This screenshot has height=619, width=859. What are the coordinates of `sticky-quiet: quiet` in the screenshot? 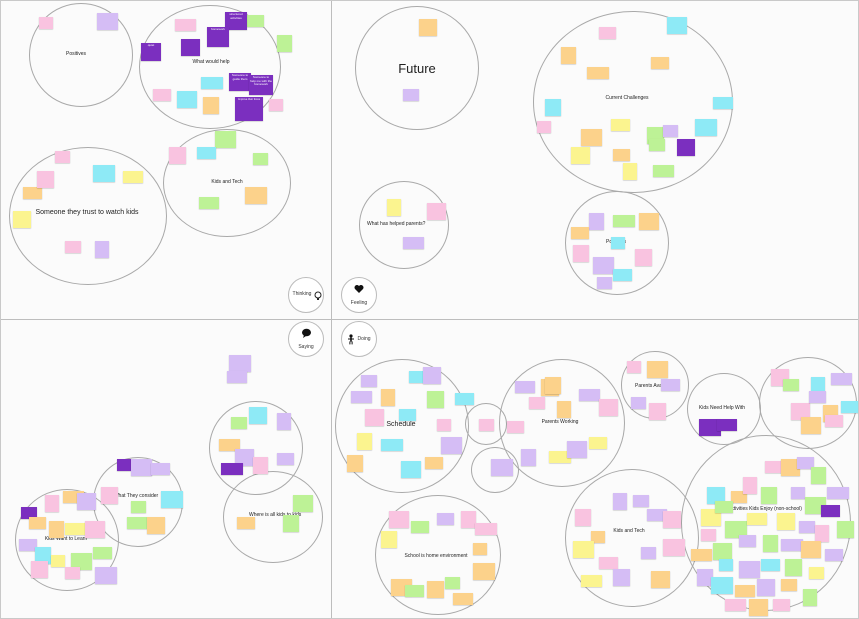 It's located at (151, 52).